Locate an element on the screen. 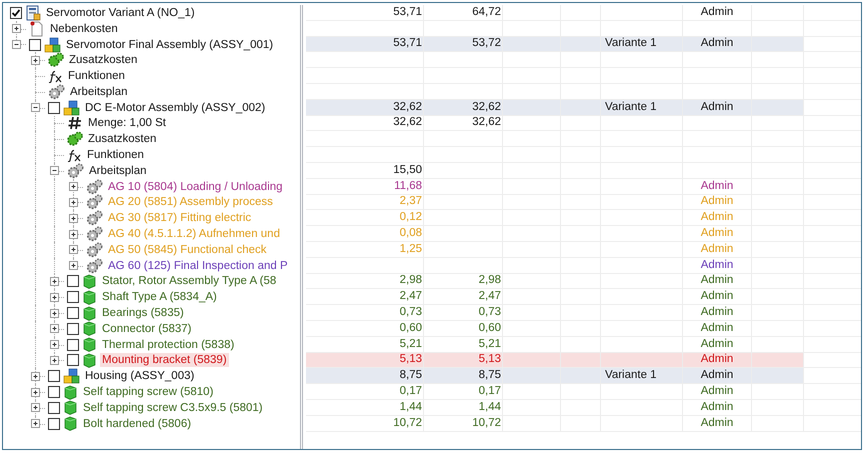 The width and height of the screenshot is (866, 453). table-cell-text: 11,68 is located at coordinates (408, 186).